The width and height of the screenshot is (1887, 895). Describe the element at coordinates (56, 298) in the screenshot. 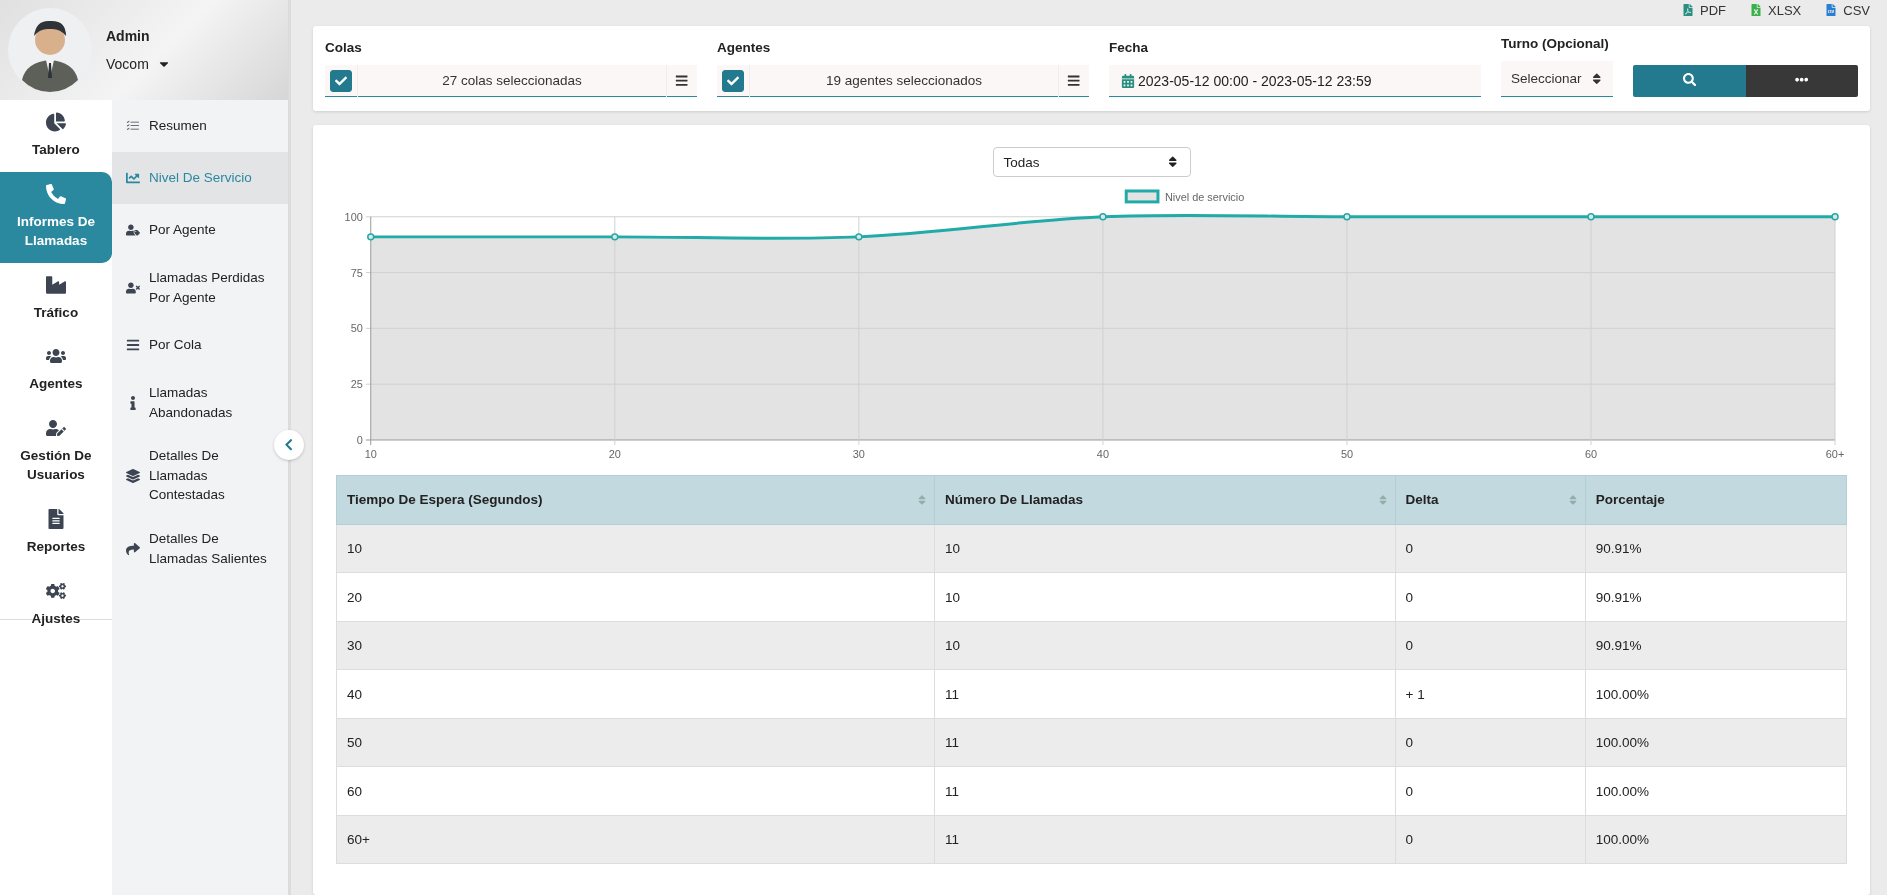

I see `nav-item: Tráfico` at that location.